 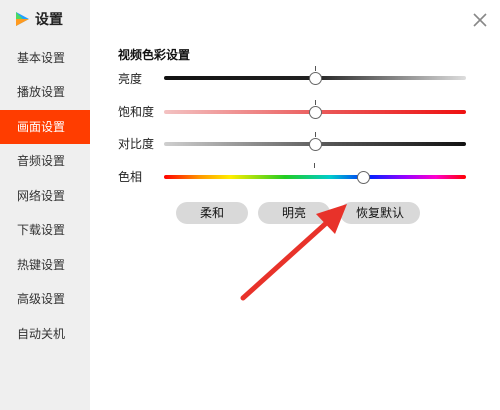 I want to click on brightness-default-tick, so click(x=315, y=68).